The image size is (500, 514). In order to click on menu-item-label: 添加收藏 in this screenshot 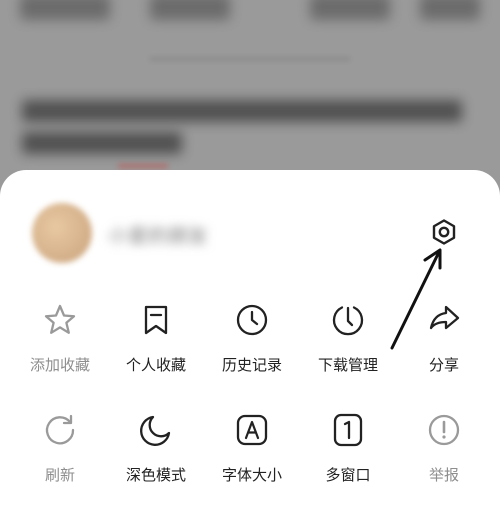, I will do `click(59, 365)`.